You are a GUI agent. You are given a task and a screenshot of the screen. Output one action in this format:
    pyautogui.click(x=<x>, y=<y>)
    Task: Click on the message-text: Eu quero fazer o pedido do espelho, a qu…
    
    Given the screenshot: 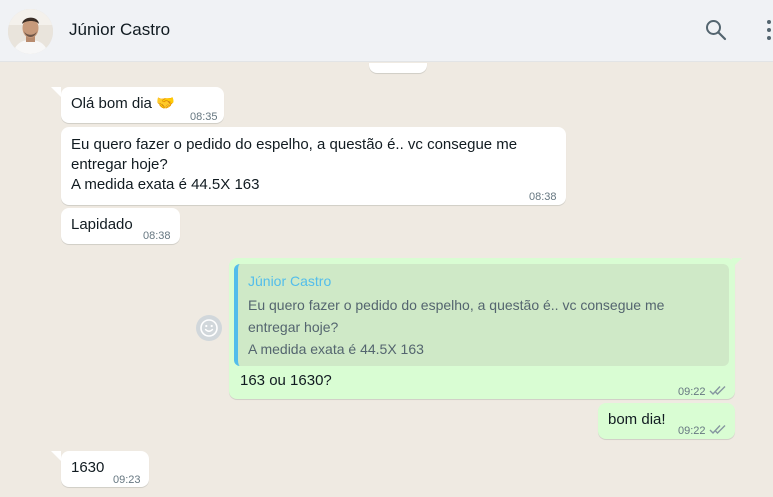 What is the action you would take?
    pyautogui.click(x=294, y=164)
    